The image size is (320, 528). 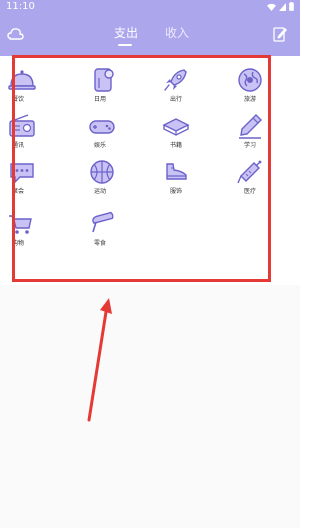 What do you see at coordinates (99, 360) in the screenshot?
I see `annotation-arrow` at bounding box center [99, 360].